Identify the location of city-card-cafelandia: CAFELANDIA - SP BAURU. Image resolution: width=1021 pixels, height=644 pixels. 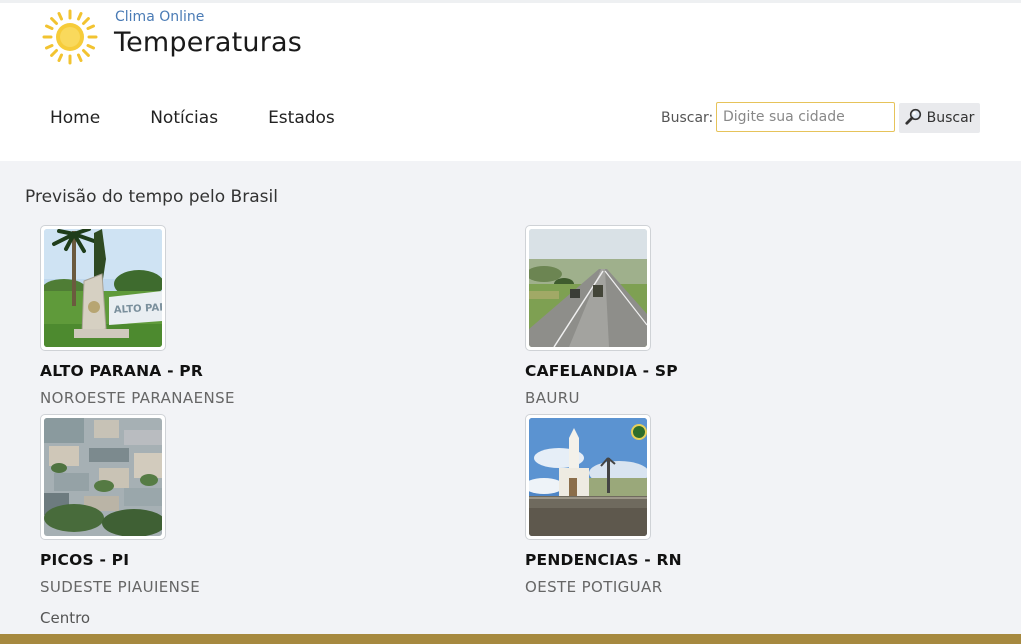
(735, 316).